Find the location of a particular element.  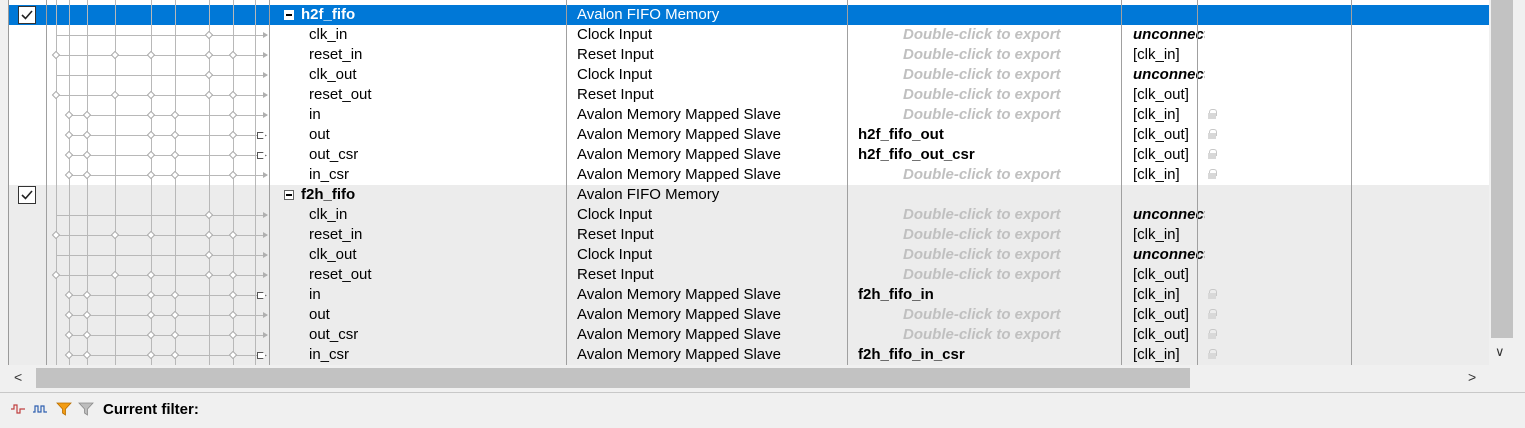

component-name: h2f_fifo is located at coordinates (328, 14).